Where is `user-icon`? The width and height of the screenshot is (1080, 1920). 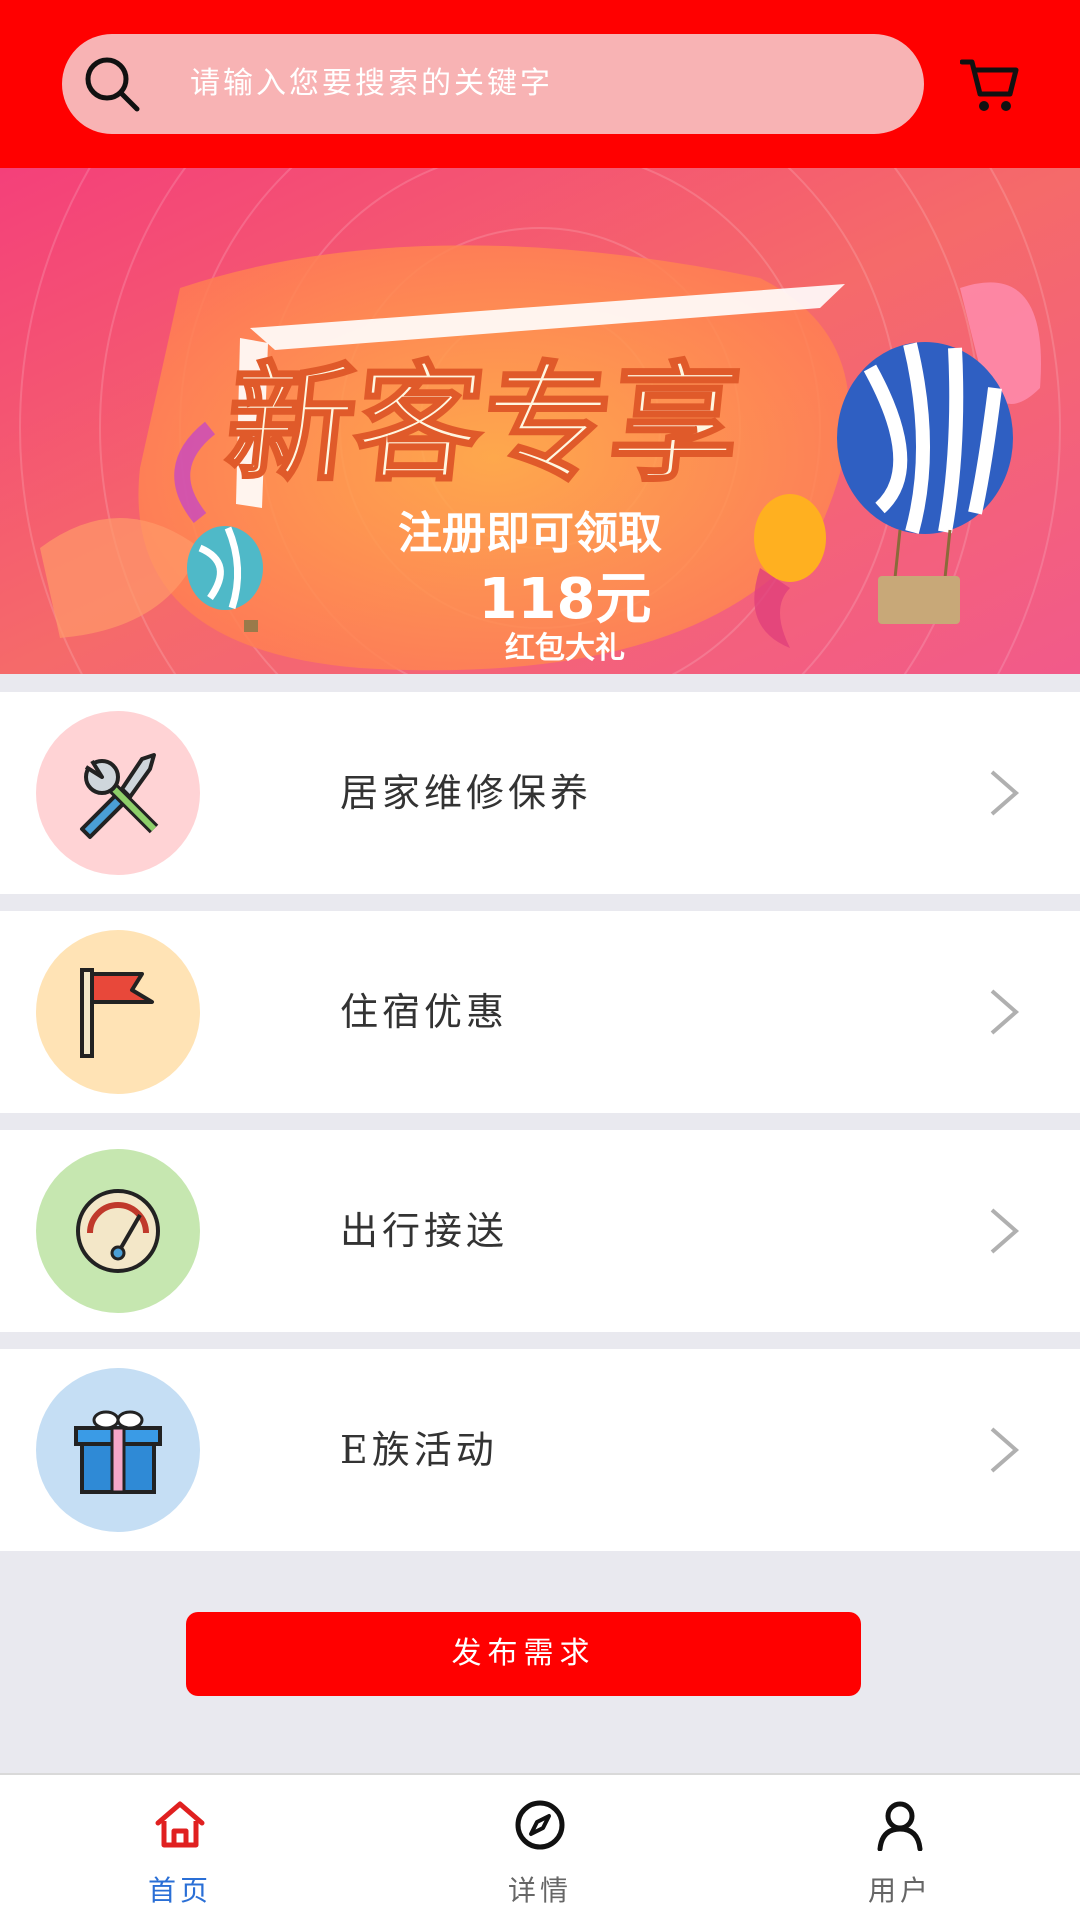
user-icon is located at coordinates (900, 1826).